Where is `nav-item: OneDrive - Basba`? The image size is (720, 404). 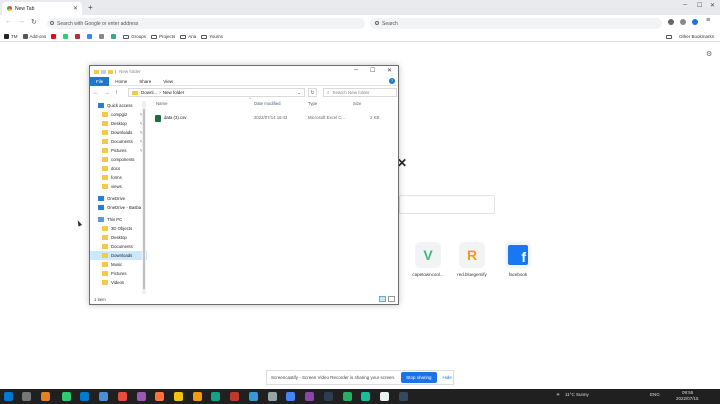 nav-item: OneDrive - Basba is located at coordinates (118, 207).